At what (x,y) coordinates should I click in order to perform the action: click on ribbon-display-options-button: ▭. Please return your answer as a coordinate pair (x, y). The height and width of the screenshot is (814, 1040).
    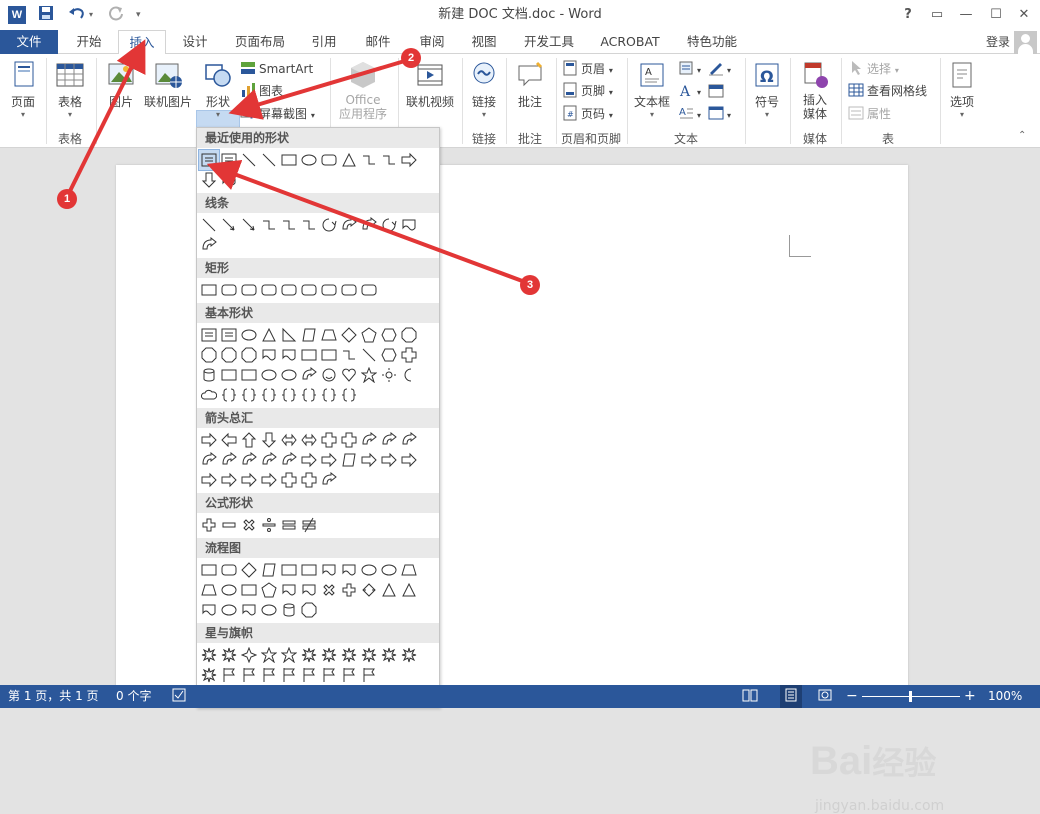
    Looking at the image, I should click on (937, 15).